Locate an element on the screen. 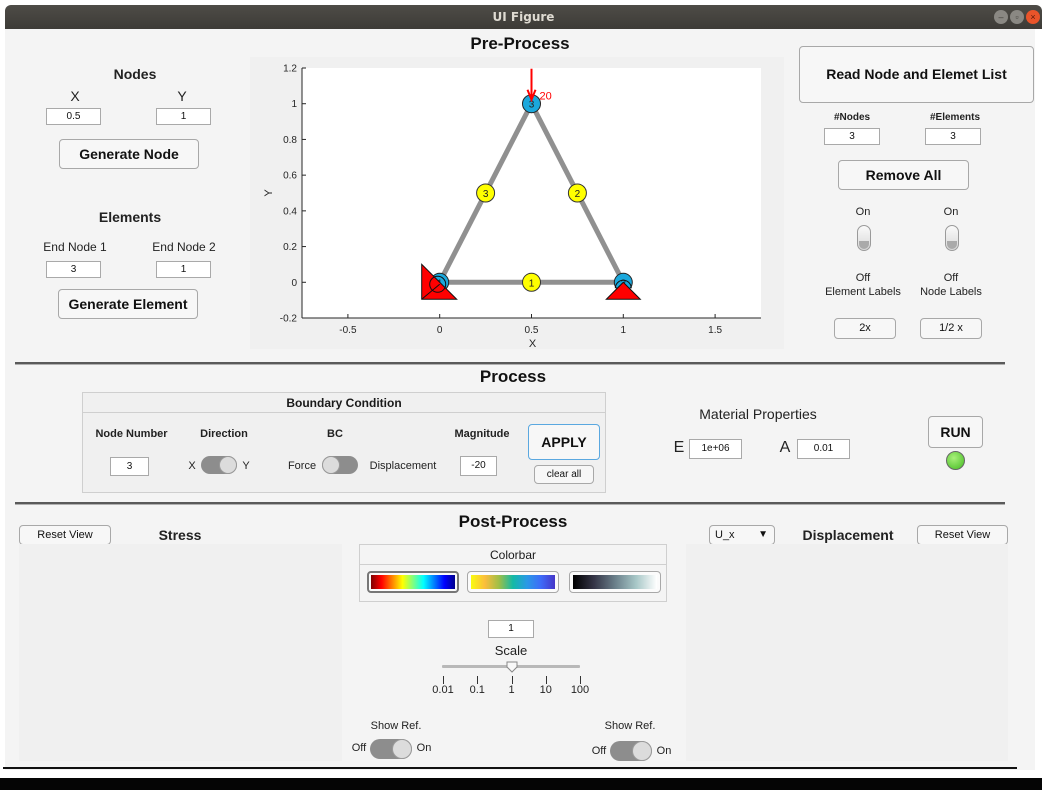 This screenshot has height=790, width=1042. displacement-component-select: U_x ▼ is located at coordinates (742, 535).